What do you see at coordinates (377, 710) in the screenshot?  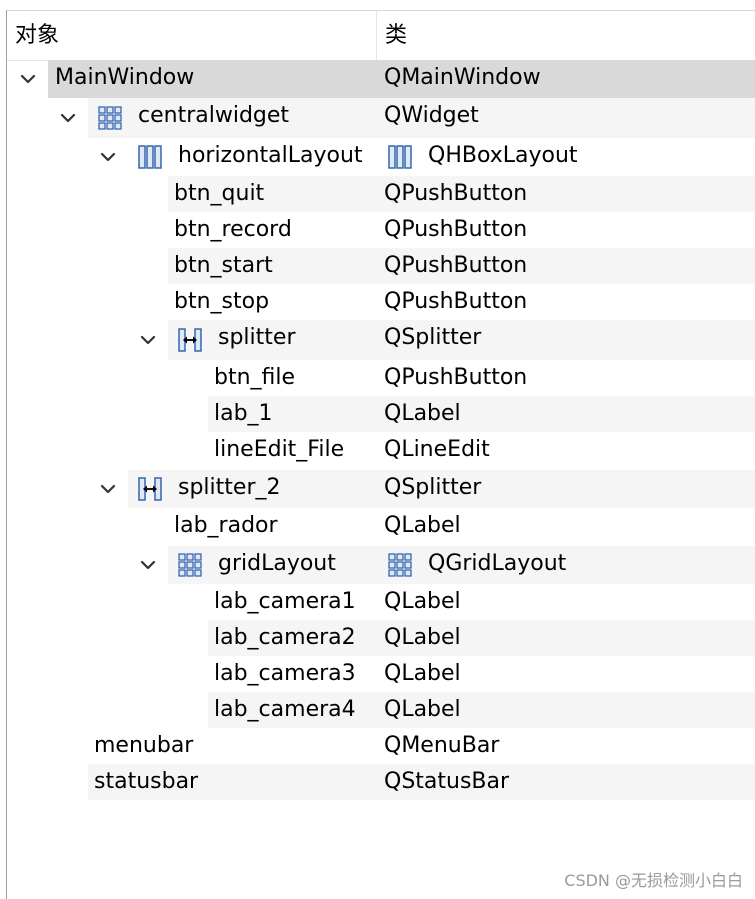 I see `tree-row-lab-camera4: lab_camera4 QLabel` at bounding box center [377, 710].